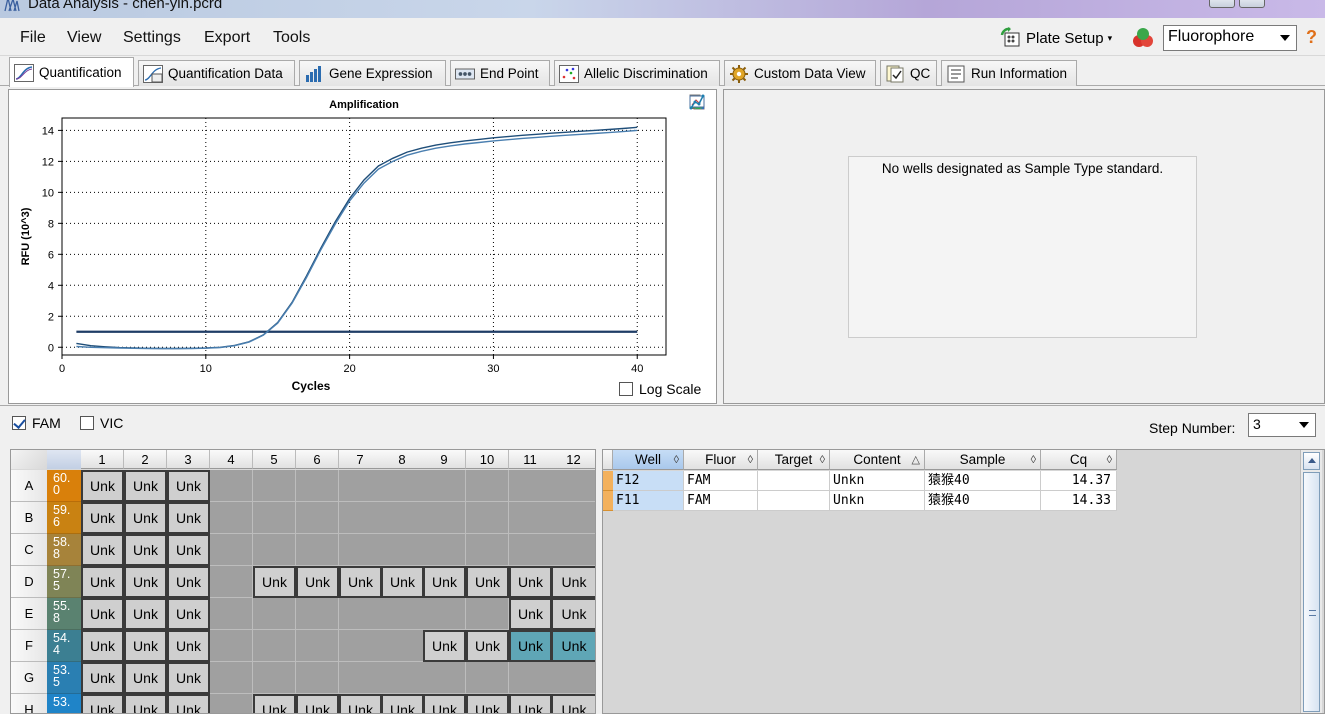  Describe the element at coordinates (648, 501) in the screenshot. I see `results-cell-well: F11` at that location.